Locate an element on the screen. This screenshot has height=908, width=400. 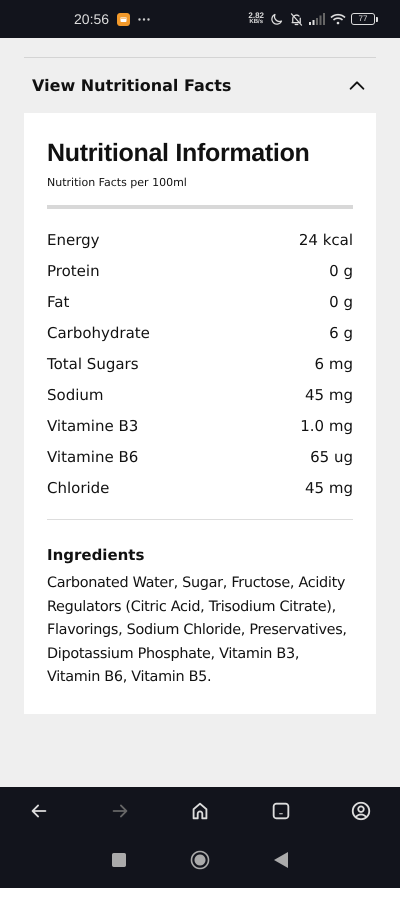
nutrient-name: Sodium is located at coordinates (75, 395).